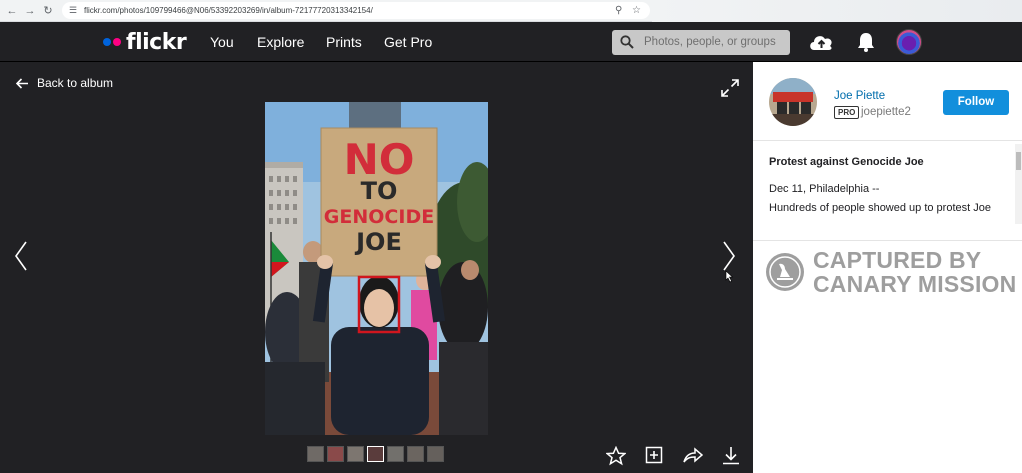  I want to click on flickr-logo: flickr, so click(145, 42).